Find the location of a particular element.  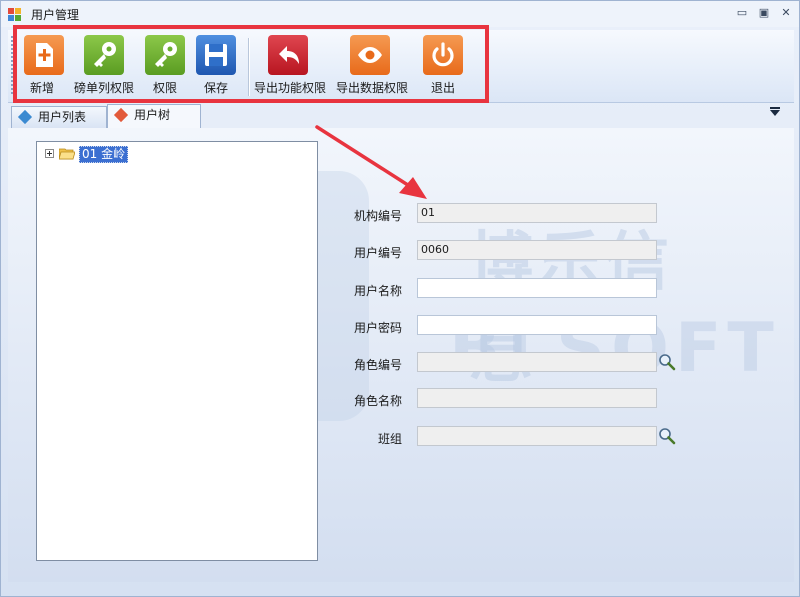

close-icon: ✕ is located at coordinates (786, 12).